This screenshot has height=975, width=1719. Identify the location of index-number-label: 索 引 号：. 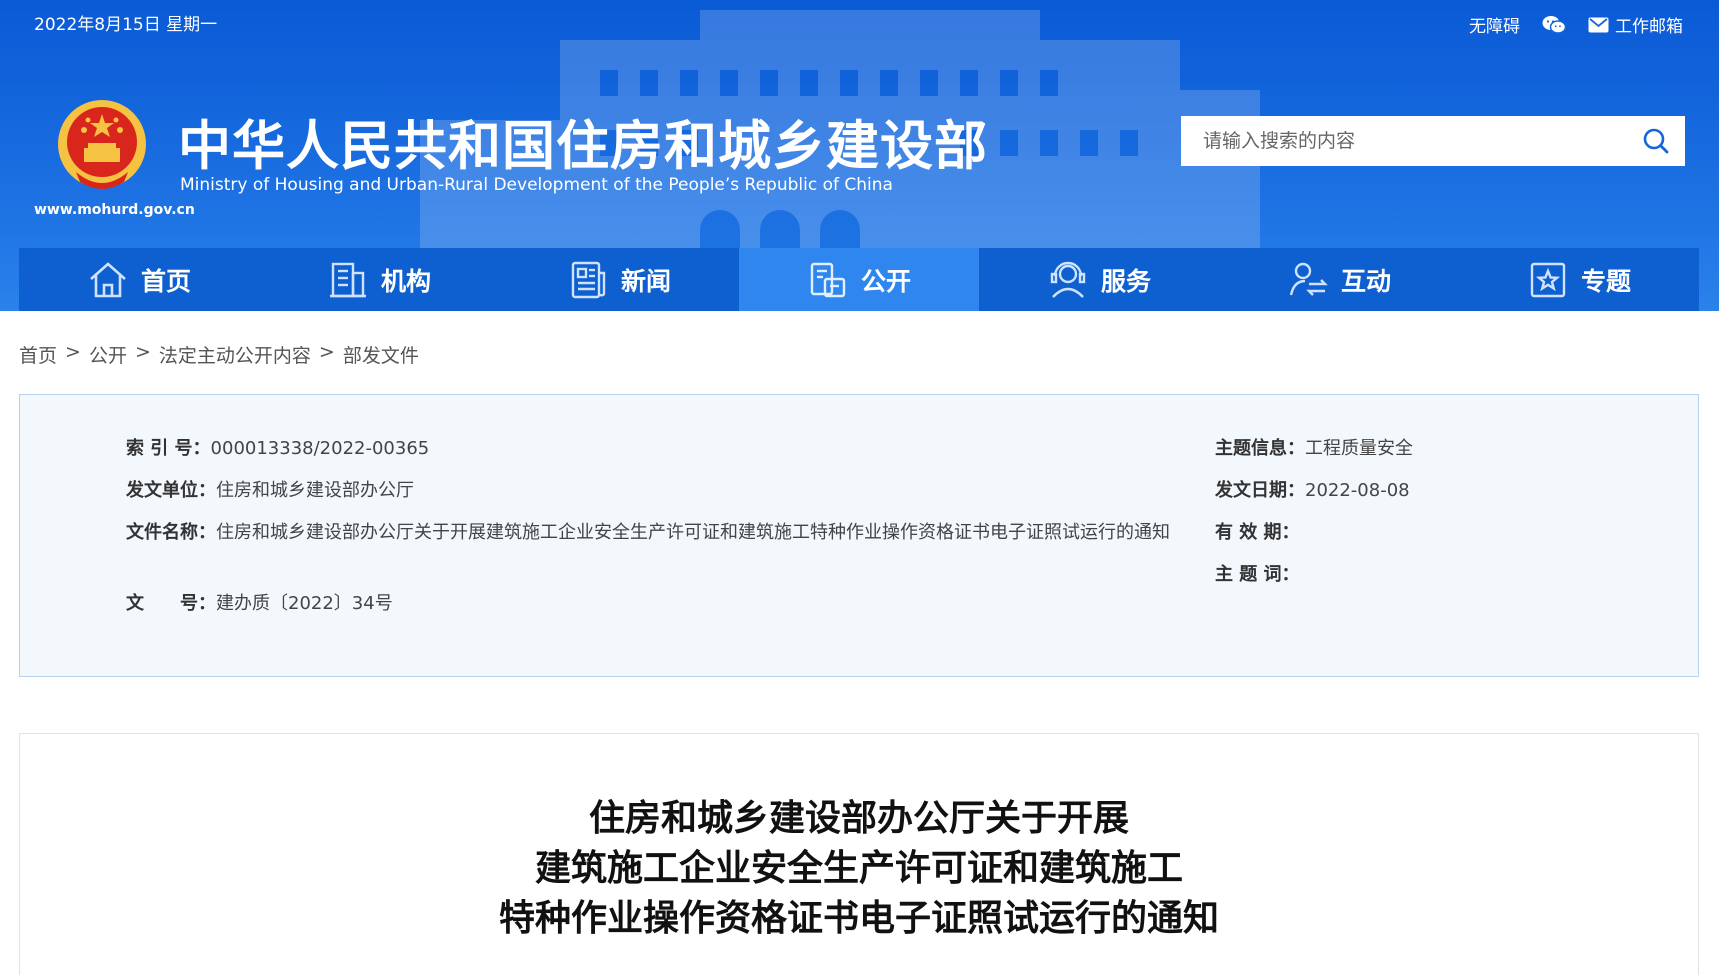
(168, 448).